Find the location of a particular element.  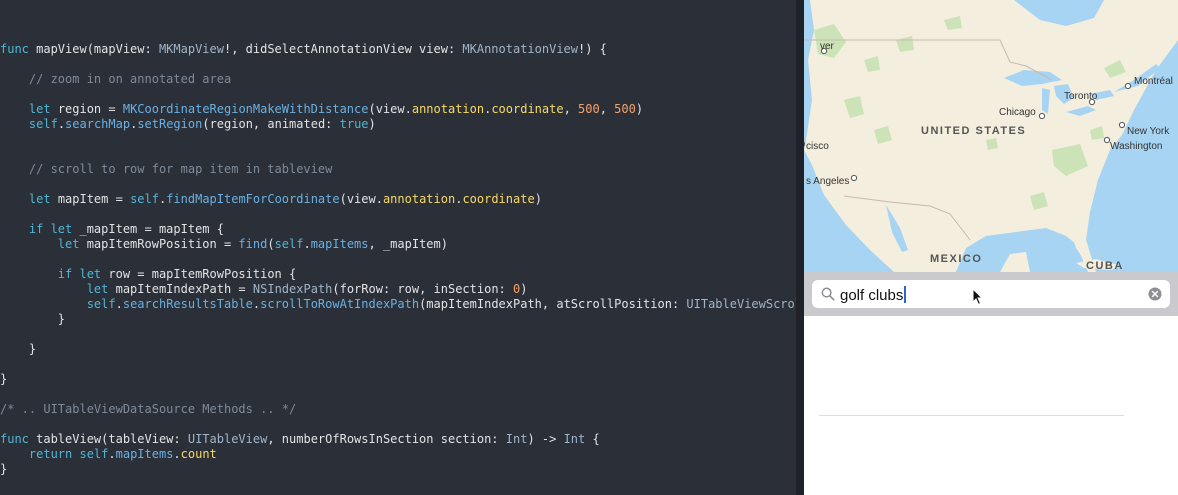

clear-icon is located at coordinates (1155, 294).